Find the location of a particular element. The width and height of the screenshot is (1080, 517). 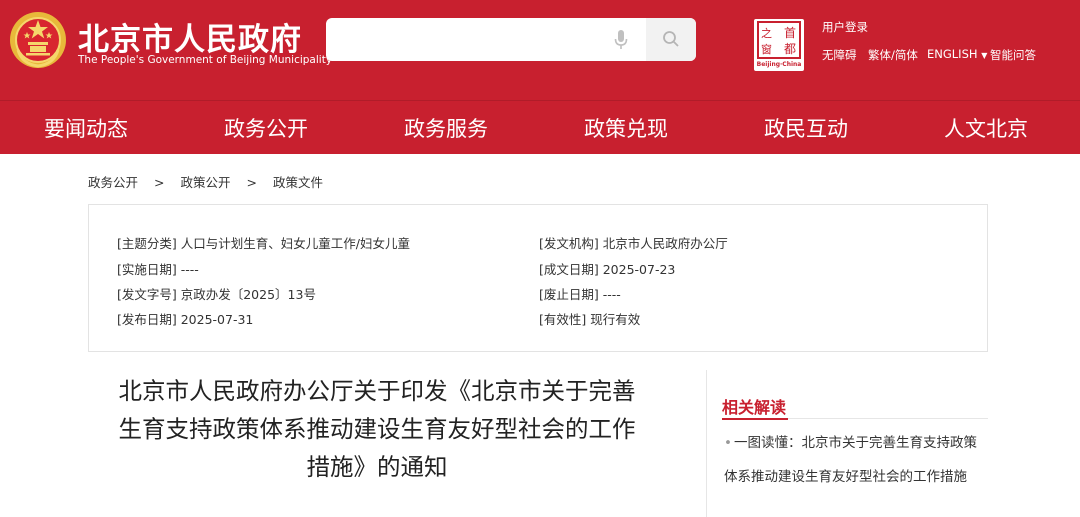

national-emblem-icon is located at coordinates (38, 40).